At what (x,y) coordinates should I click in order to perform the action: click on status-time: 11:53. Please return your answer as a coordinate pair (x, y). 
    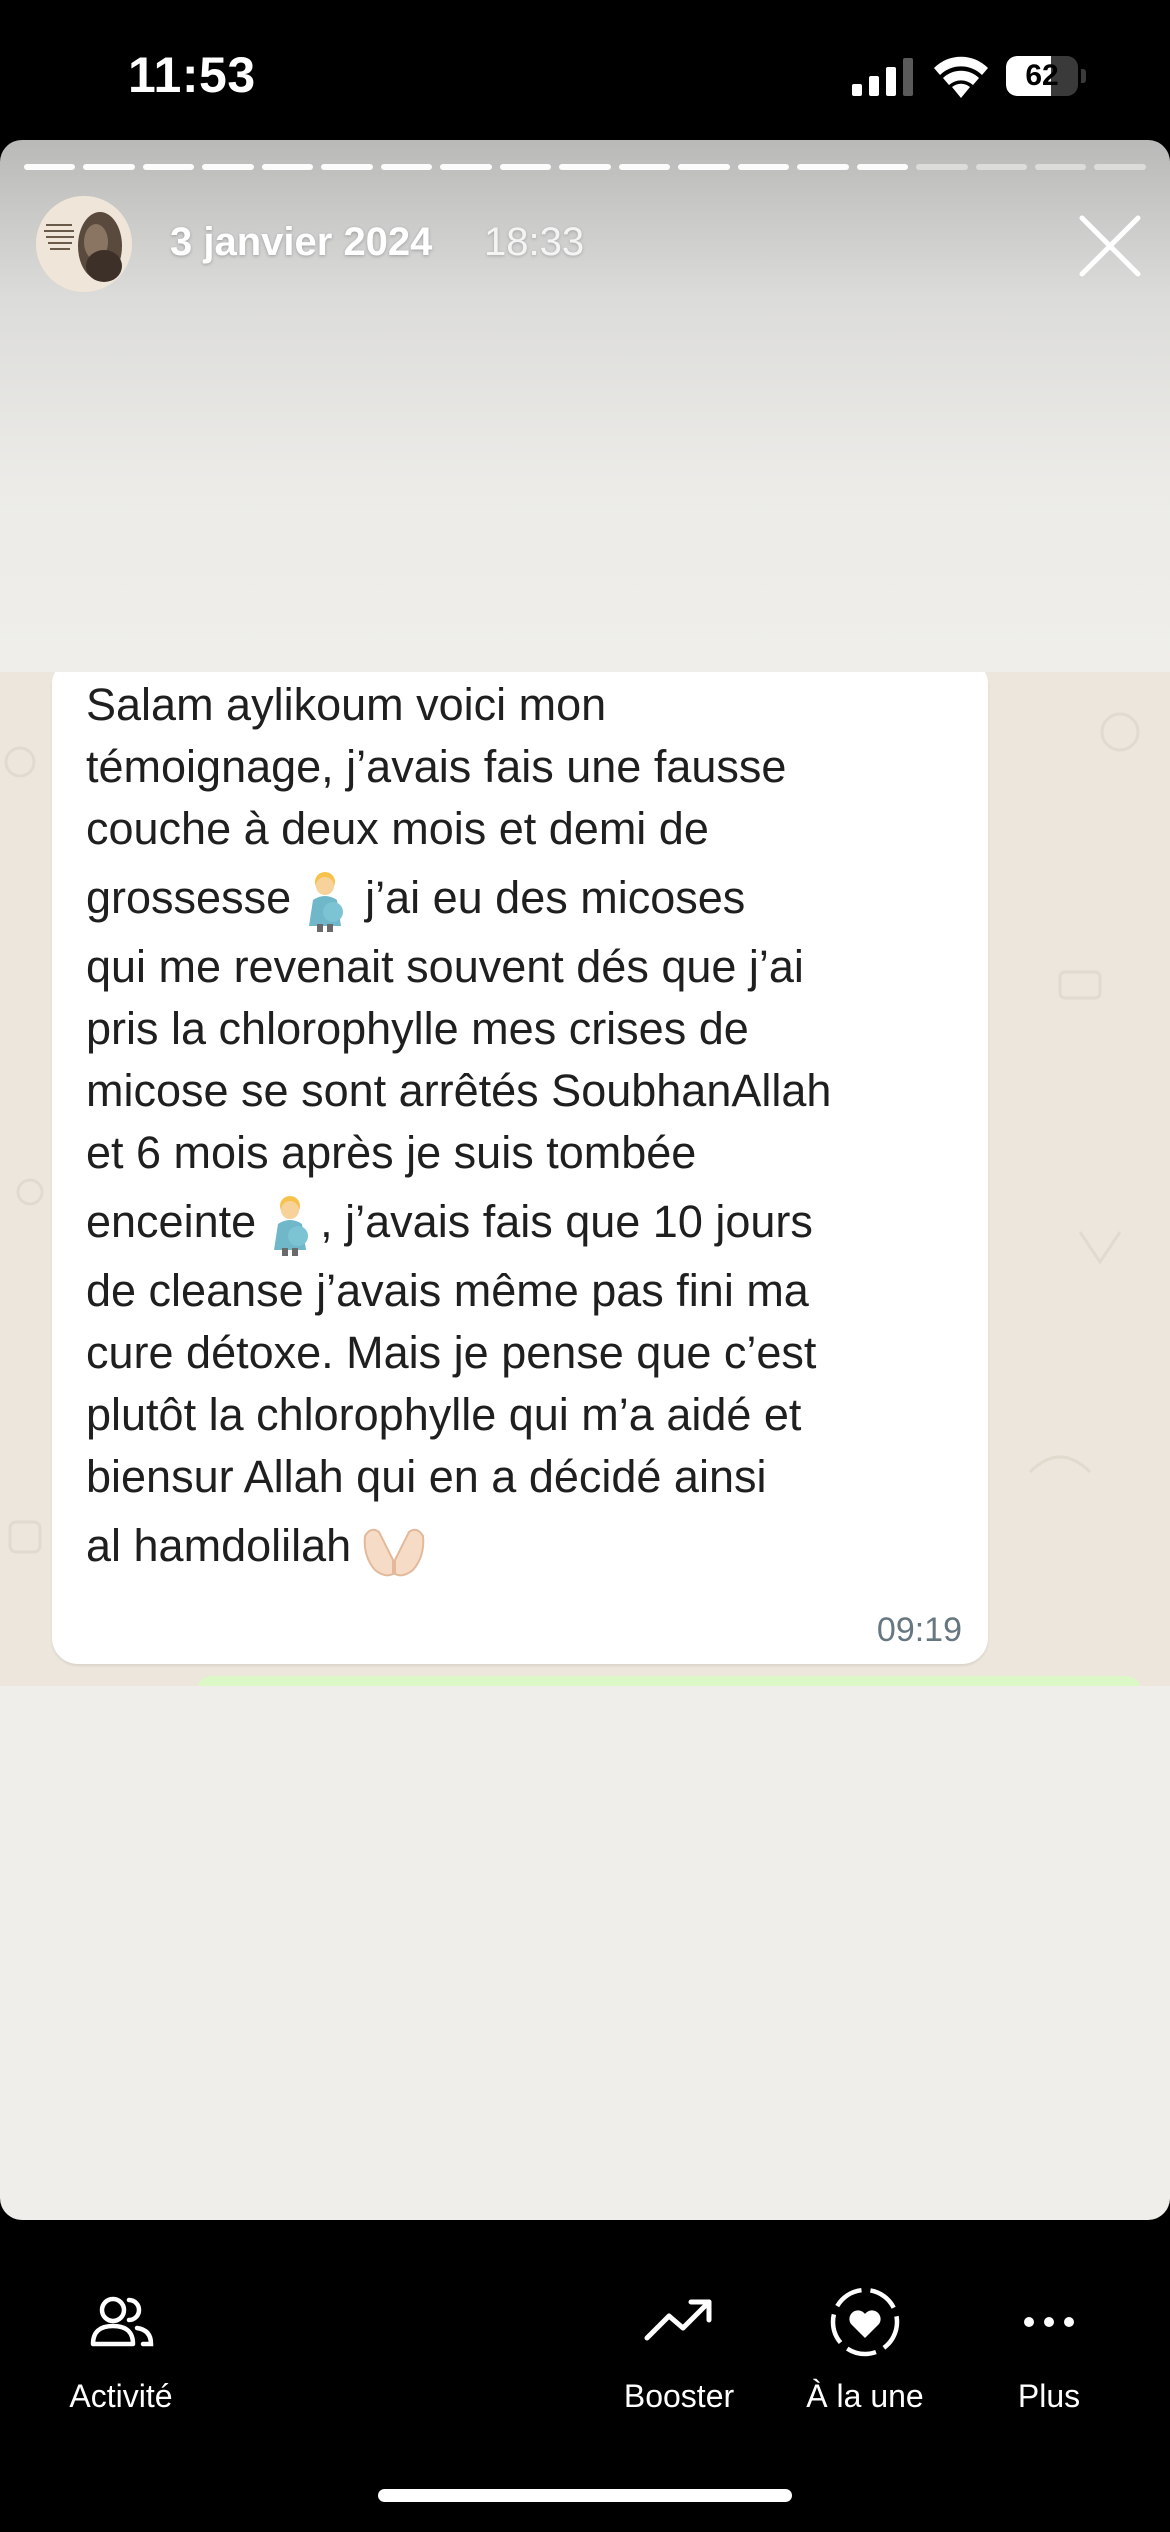
    Looking at the image, I should click on (192, 75).